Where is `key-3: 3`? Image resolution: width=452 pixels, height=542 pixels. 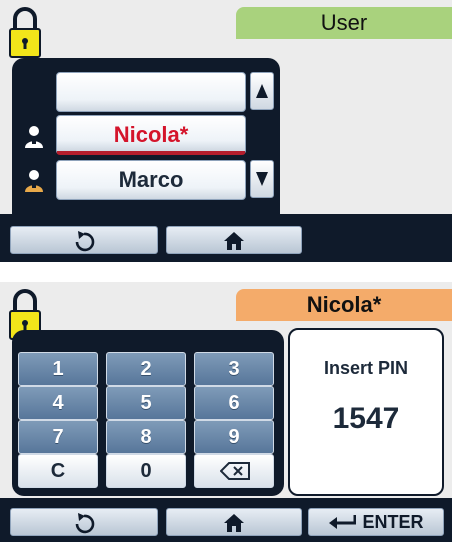
key-3: 3 is located at coordinates (234, 369).